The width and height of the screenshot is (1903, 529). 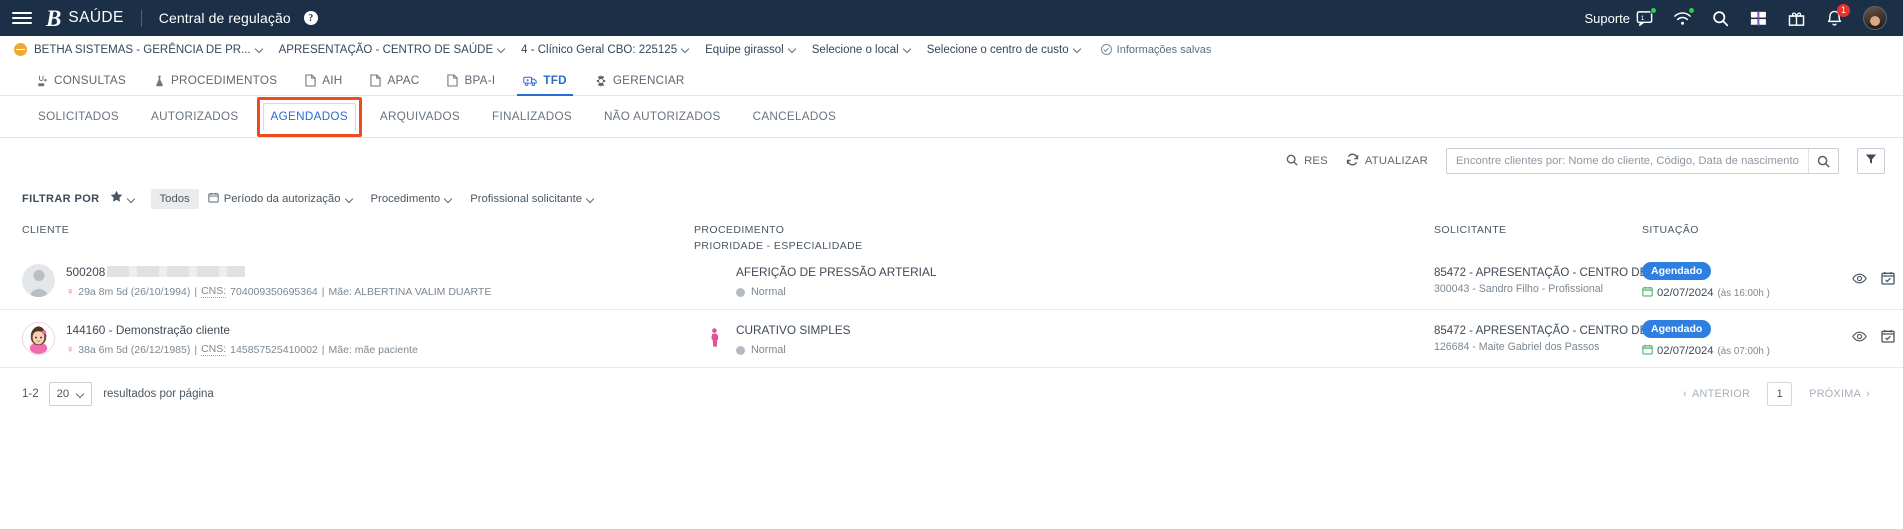 I want to click on tab-procedimentos: PROCEDIMENTOS, so click(x=215, y=84).